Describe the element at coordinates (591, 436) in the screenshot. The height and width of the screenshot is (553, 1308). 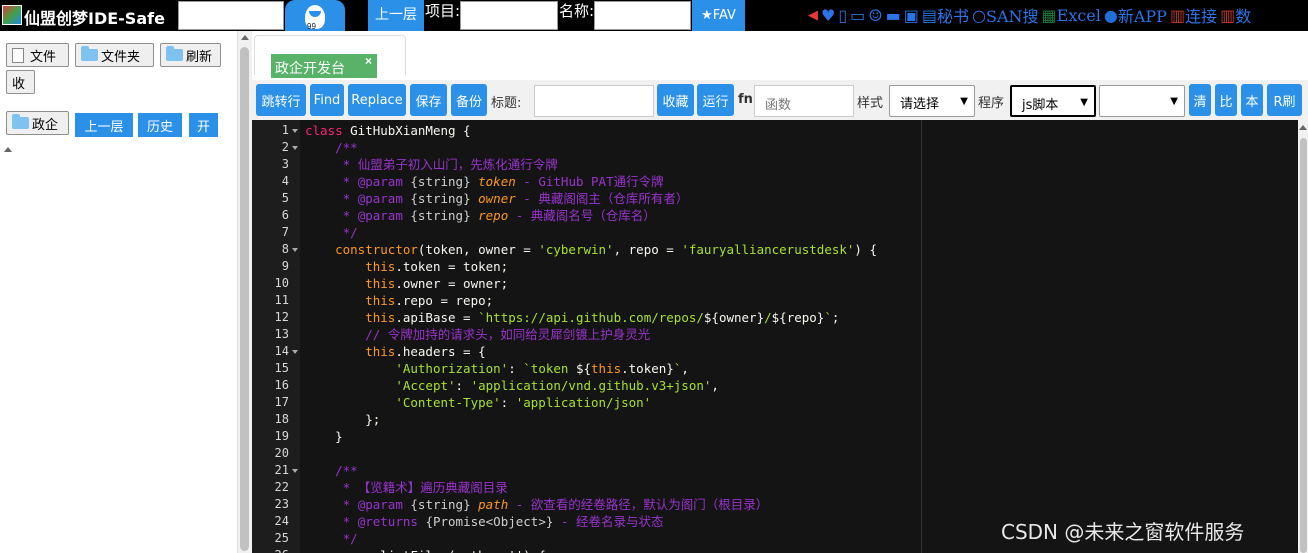
I see `code-line: }` at that location.